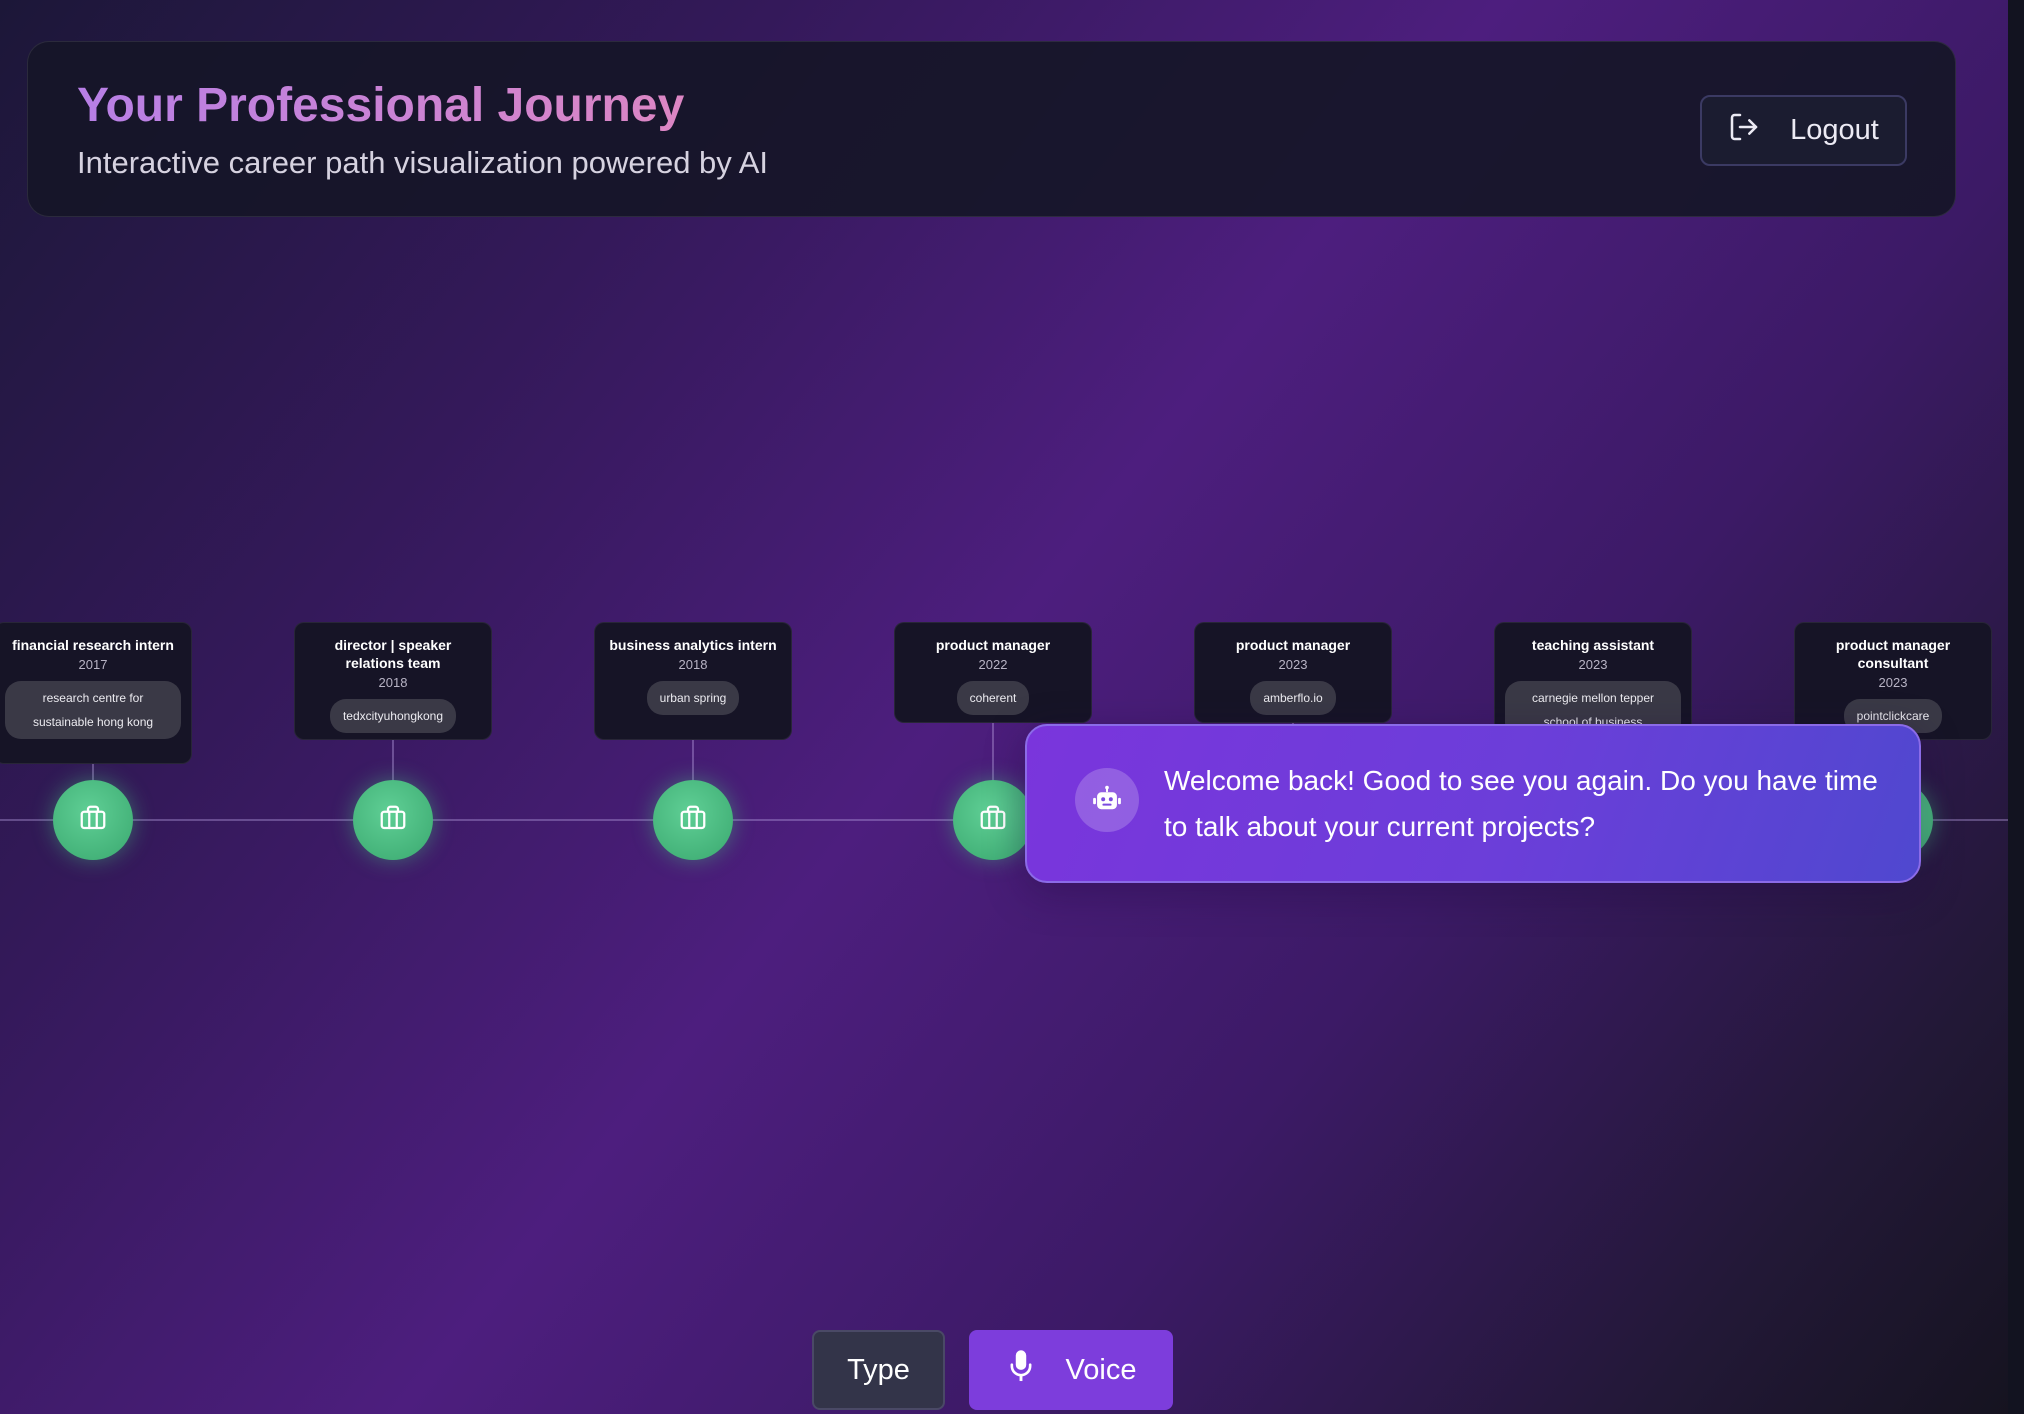 Image resolution: width=2024 pixels, height=1414 pixels. Describe the element at coordinates (2016, 707) in the screenshot. I see `window-edge` at that location.